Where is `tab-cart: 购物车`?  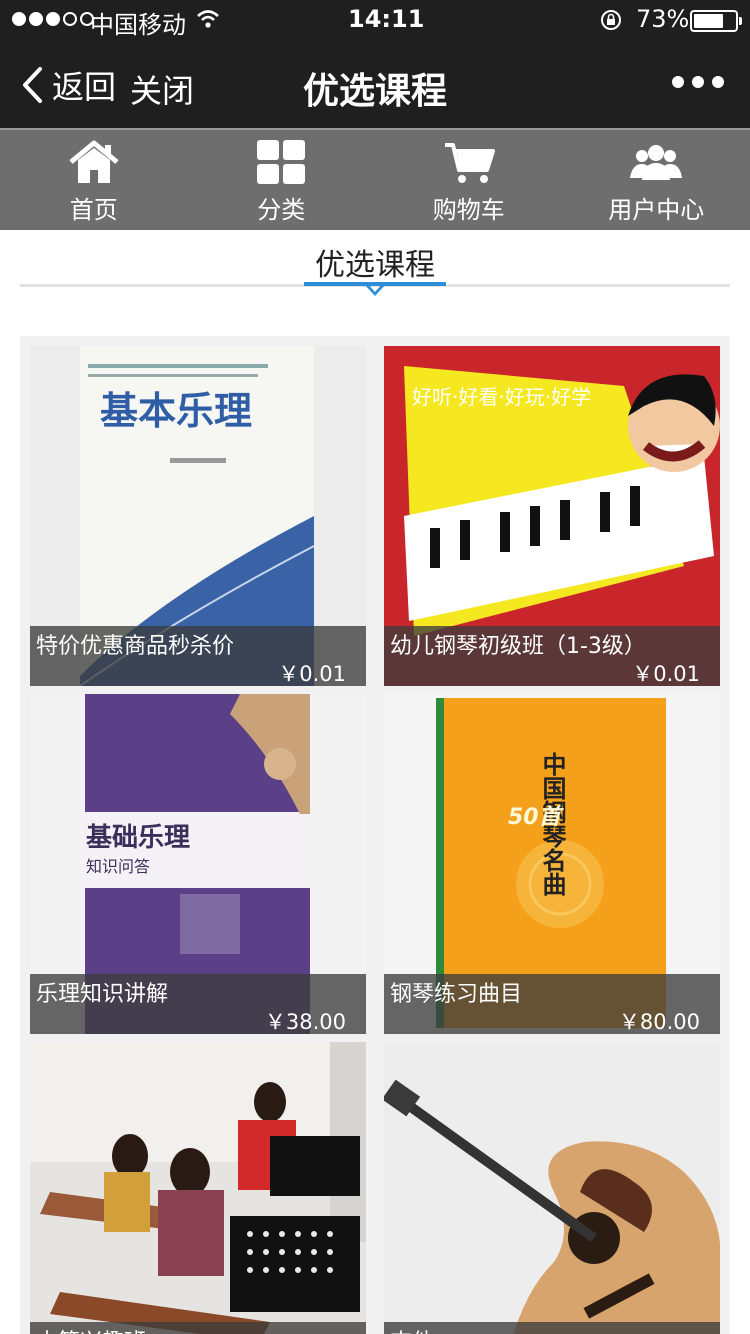 tab-cart: 购物车 is located at coordinates (469, 180).